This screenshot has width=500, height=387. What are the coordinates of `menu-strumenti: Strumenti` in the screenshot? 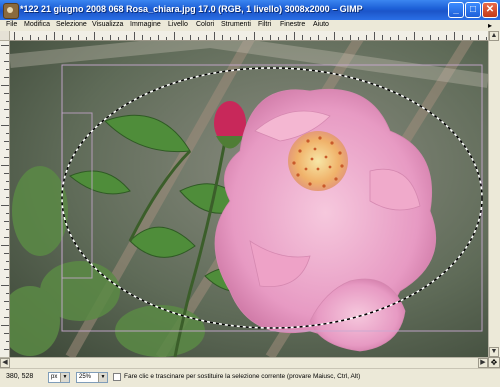 It's located at (236, 24).